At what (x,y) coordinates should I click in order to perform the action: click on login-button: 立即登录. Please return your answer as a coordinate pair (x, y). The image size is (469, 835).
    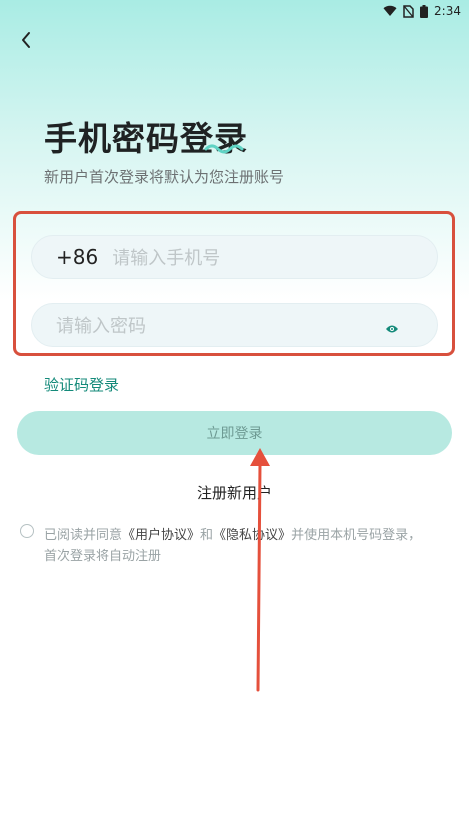
    Looking at the image, I should click on (234, 433).